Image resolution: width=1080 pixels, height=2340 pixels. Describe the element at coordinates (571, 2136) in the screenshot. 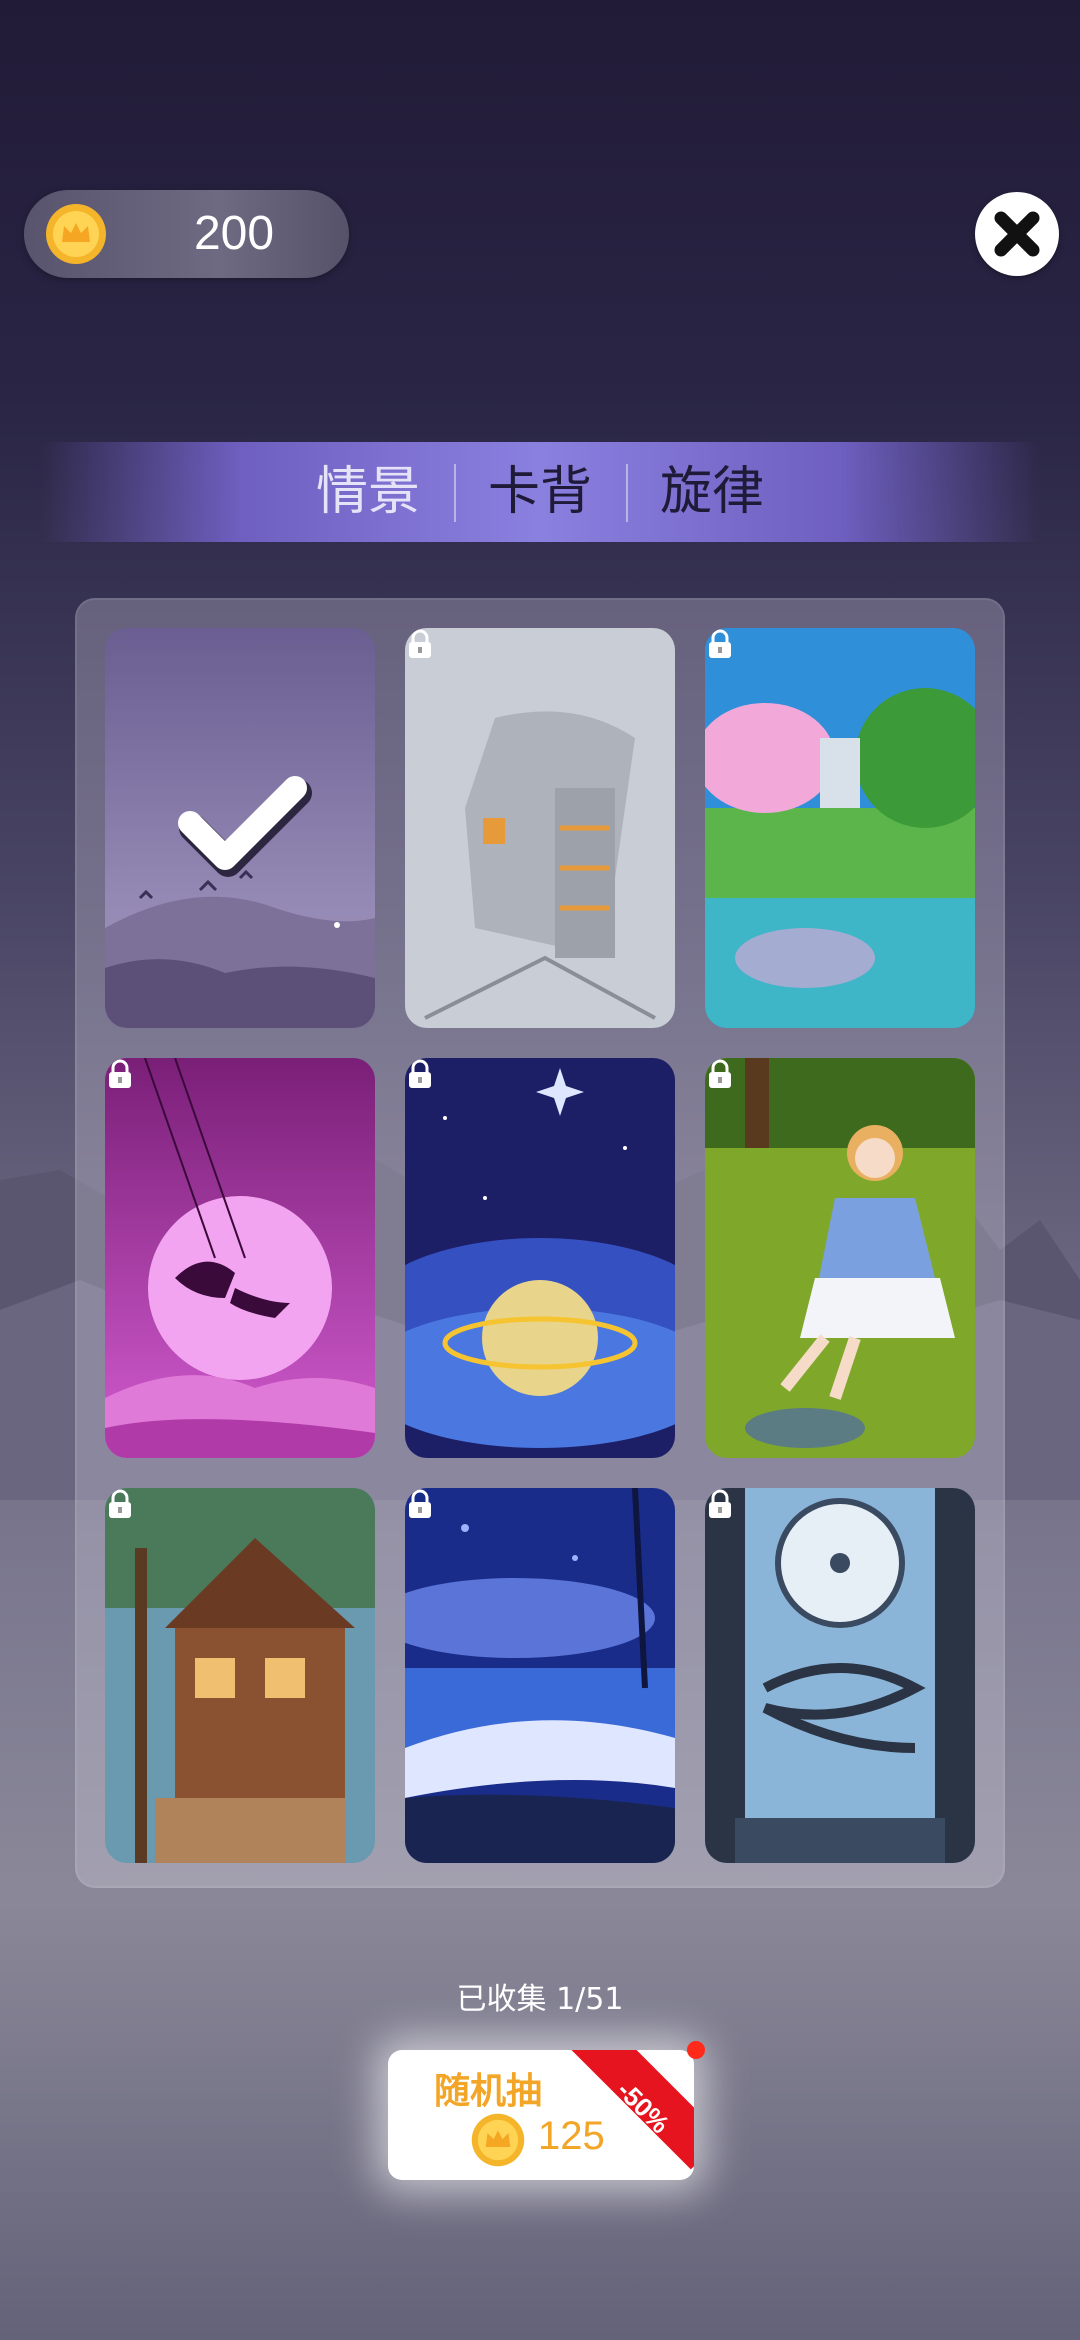

I see `draw-price: 125` at that location.